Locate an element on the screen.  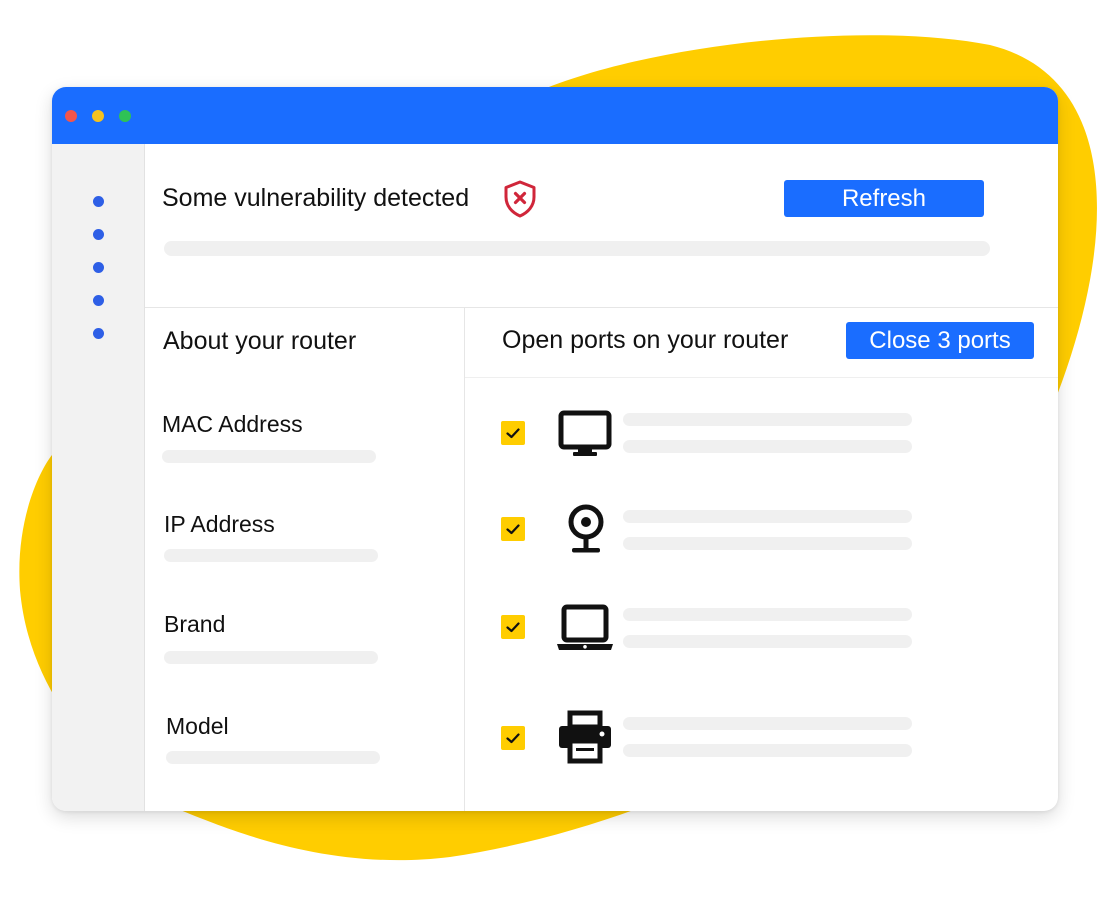
close-window-dot is located at coordinates (71, 116).